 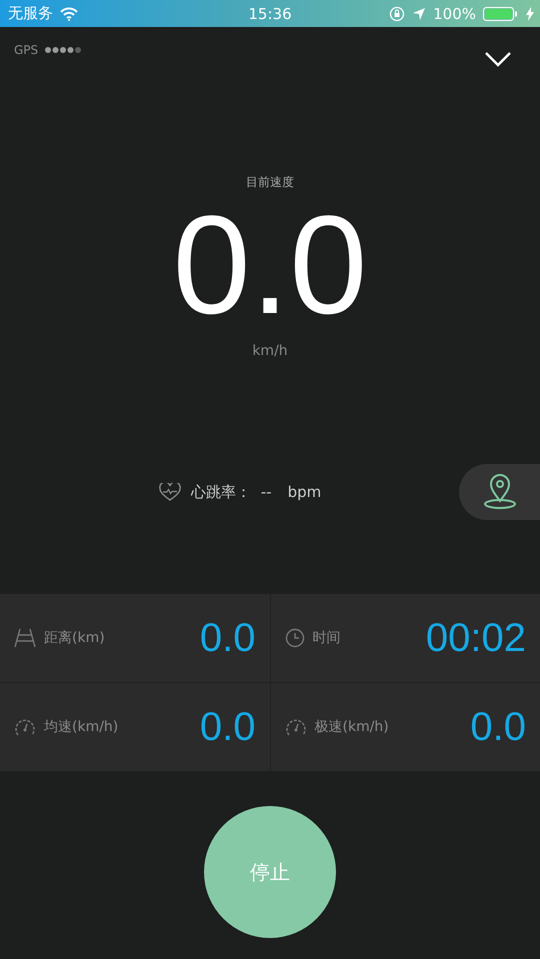 I want to click on heart-rate-unit: bpm, so click(x=305, y=492).